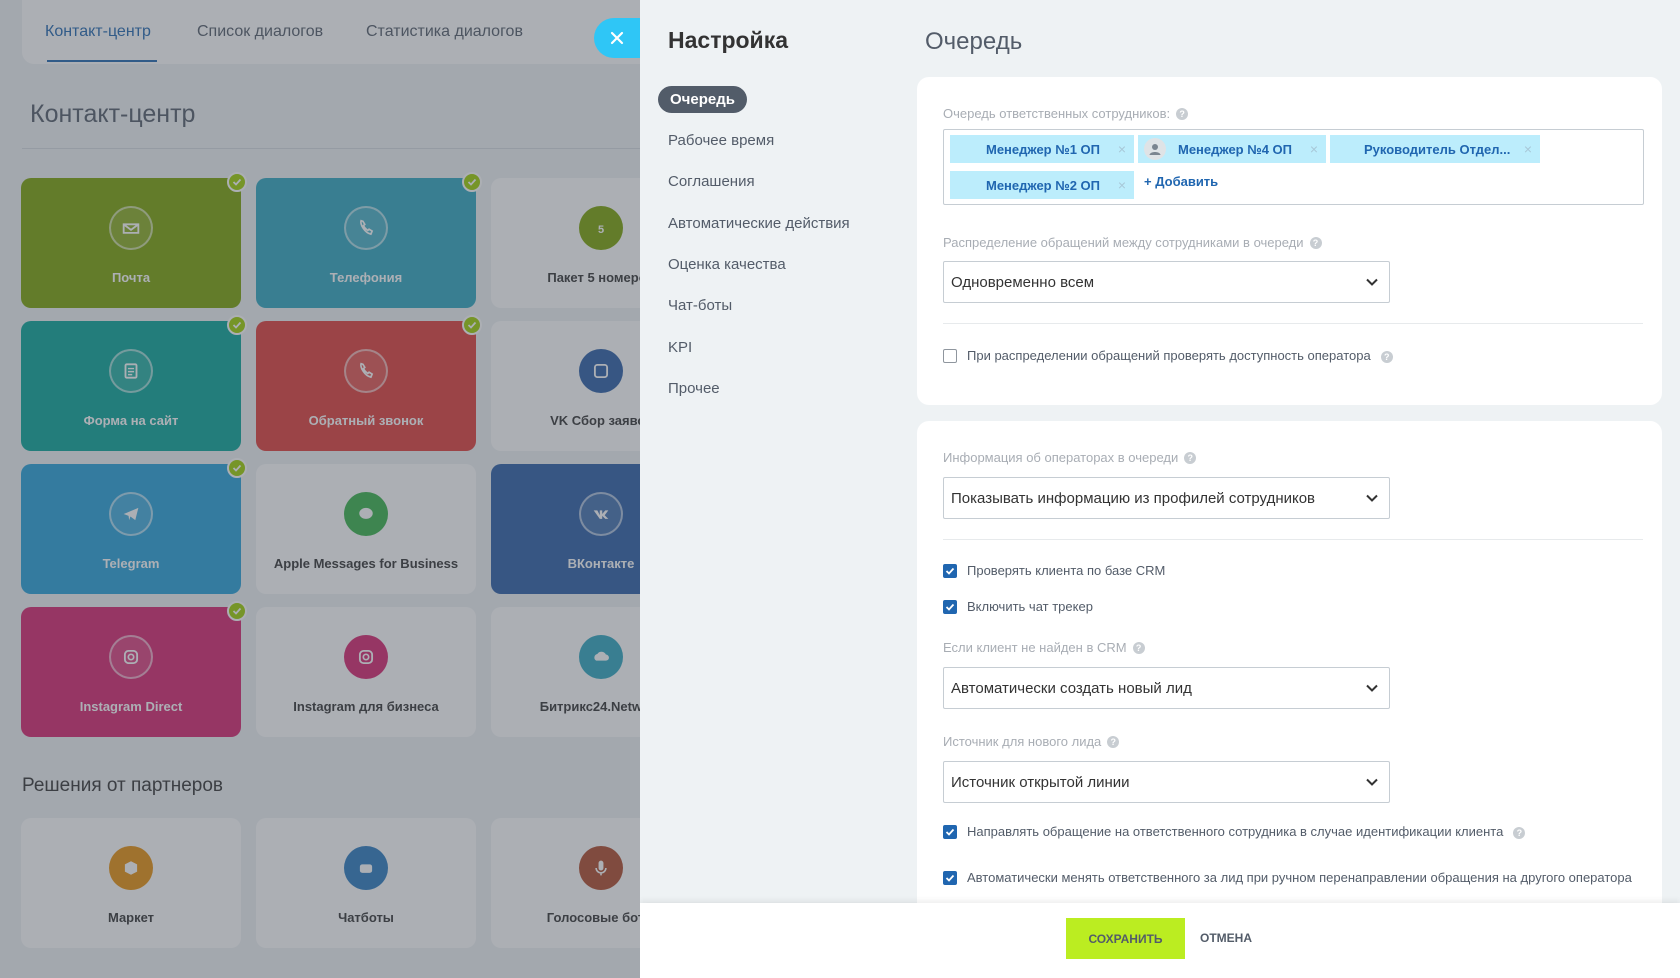  Describe the element at coordinates (711, 181) in the screenshot. I see `menu-item-agreements: Соглашения` at that location.